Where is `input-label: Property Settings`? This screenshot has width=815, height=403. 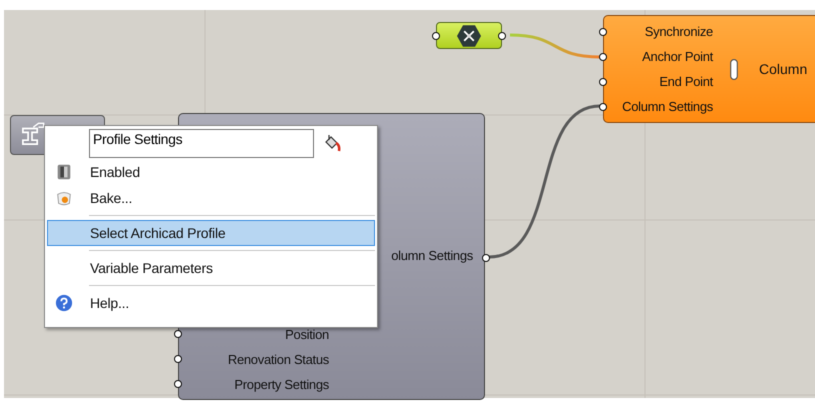 input-label: Property Settings is located at coordinates (281, 384).